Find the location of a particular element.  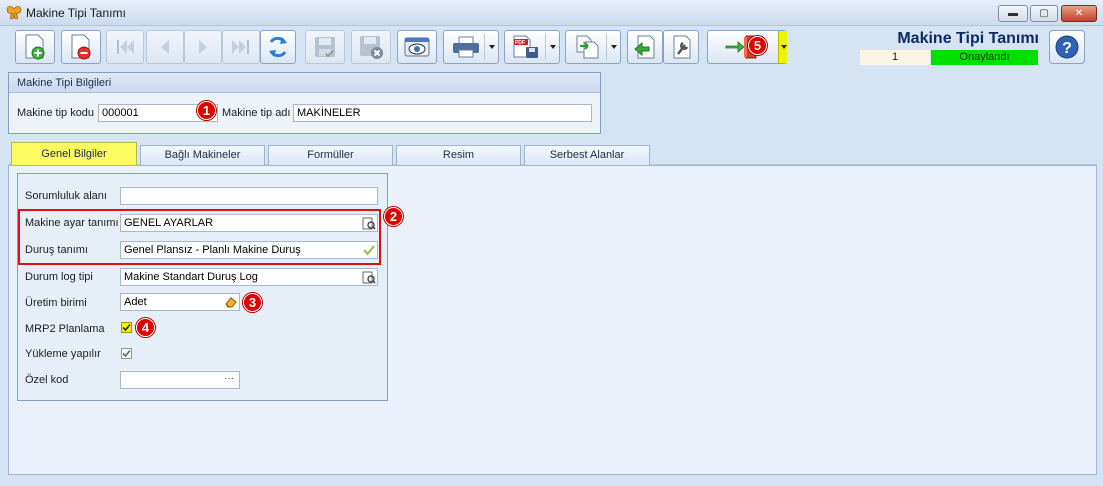

save-close-button is located at coordinates (371, 47).